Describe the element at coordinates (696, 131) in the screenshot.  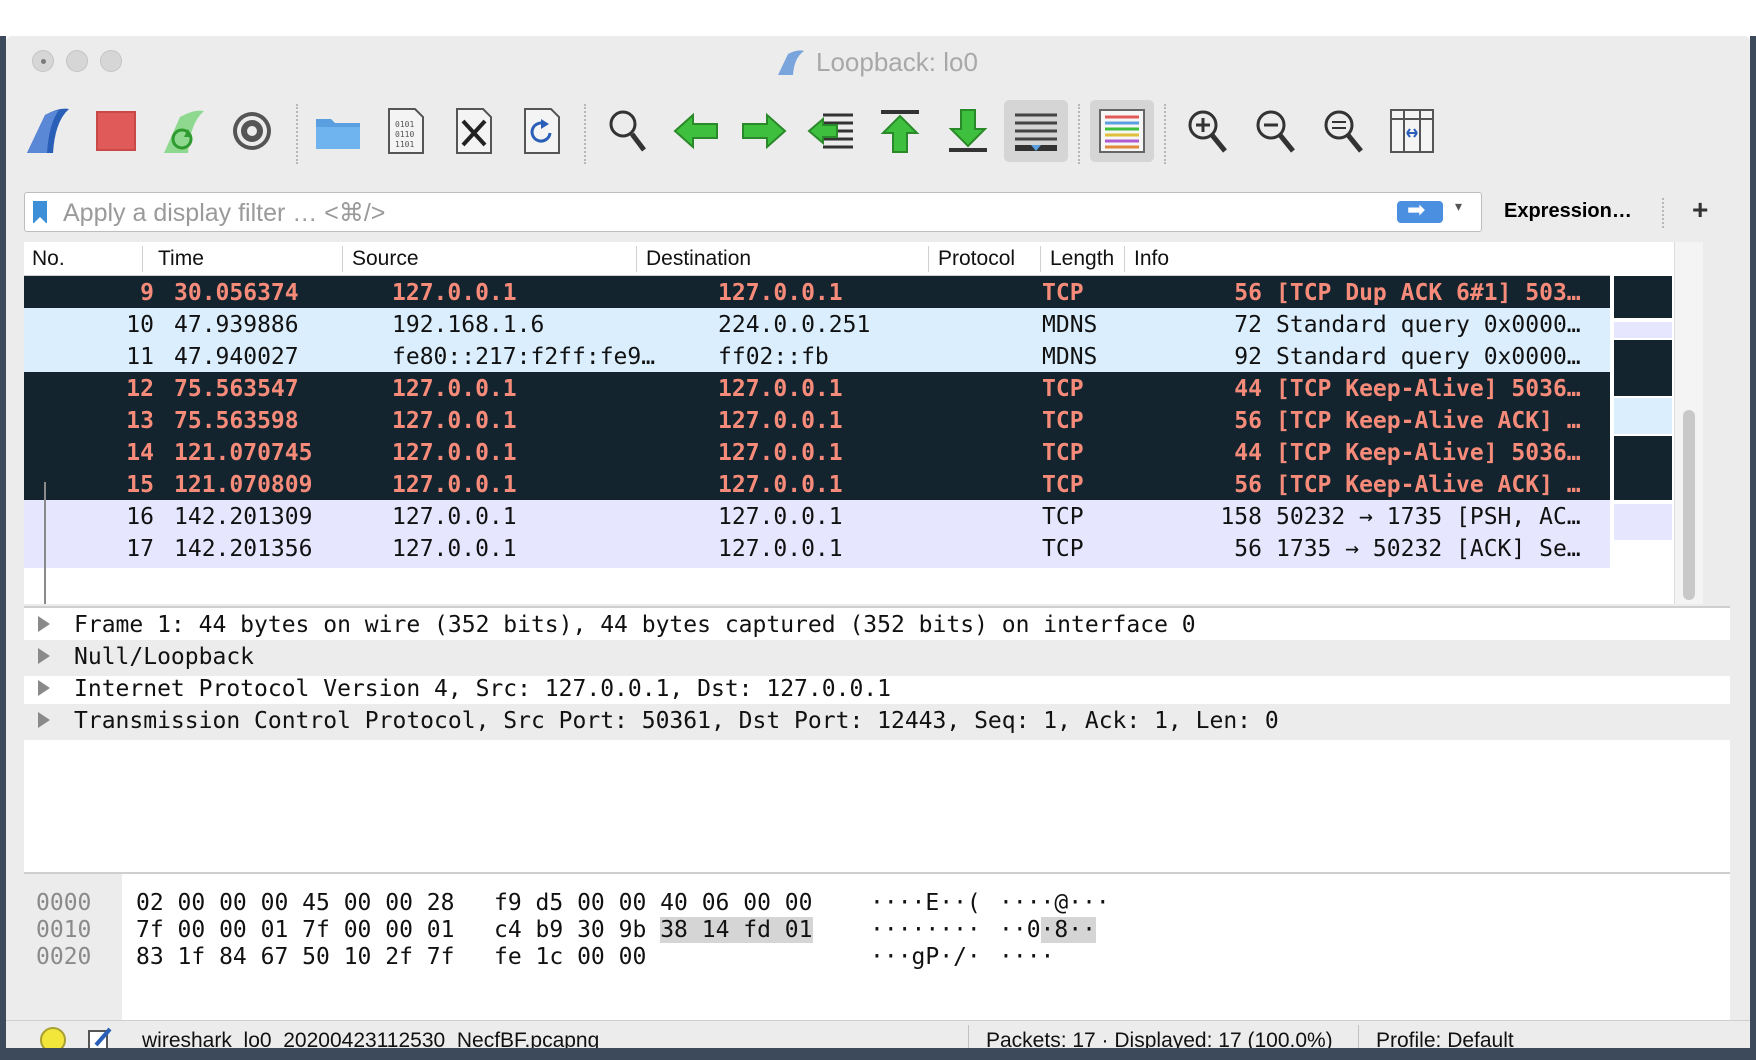
I see `go-back-button` at that location.